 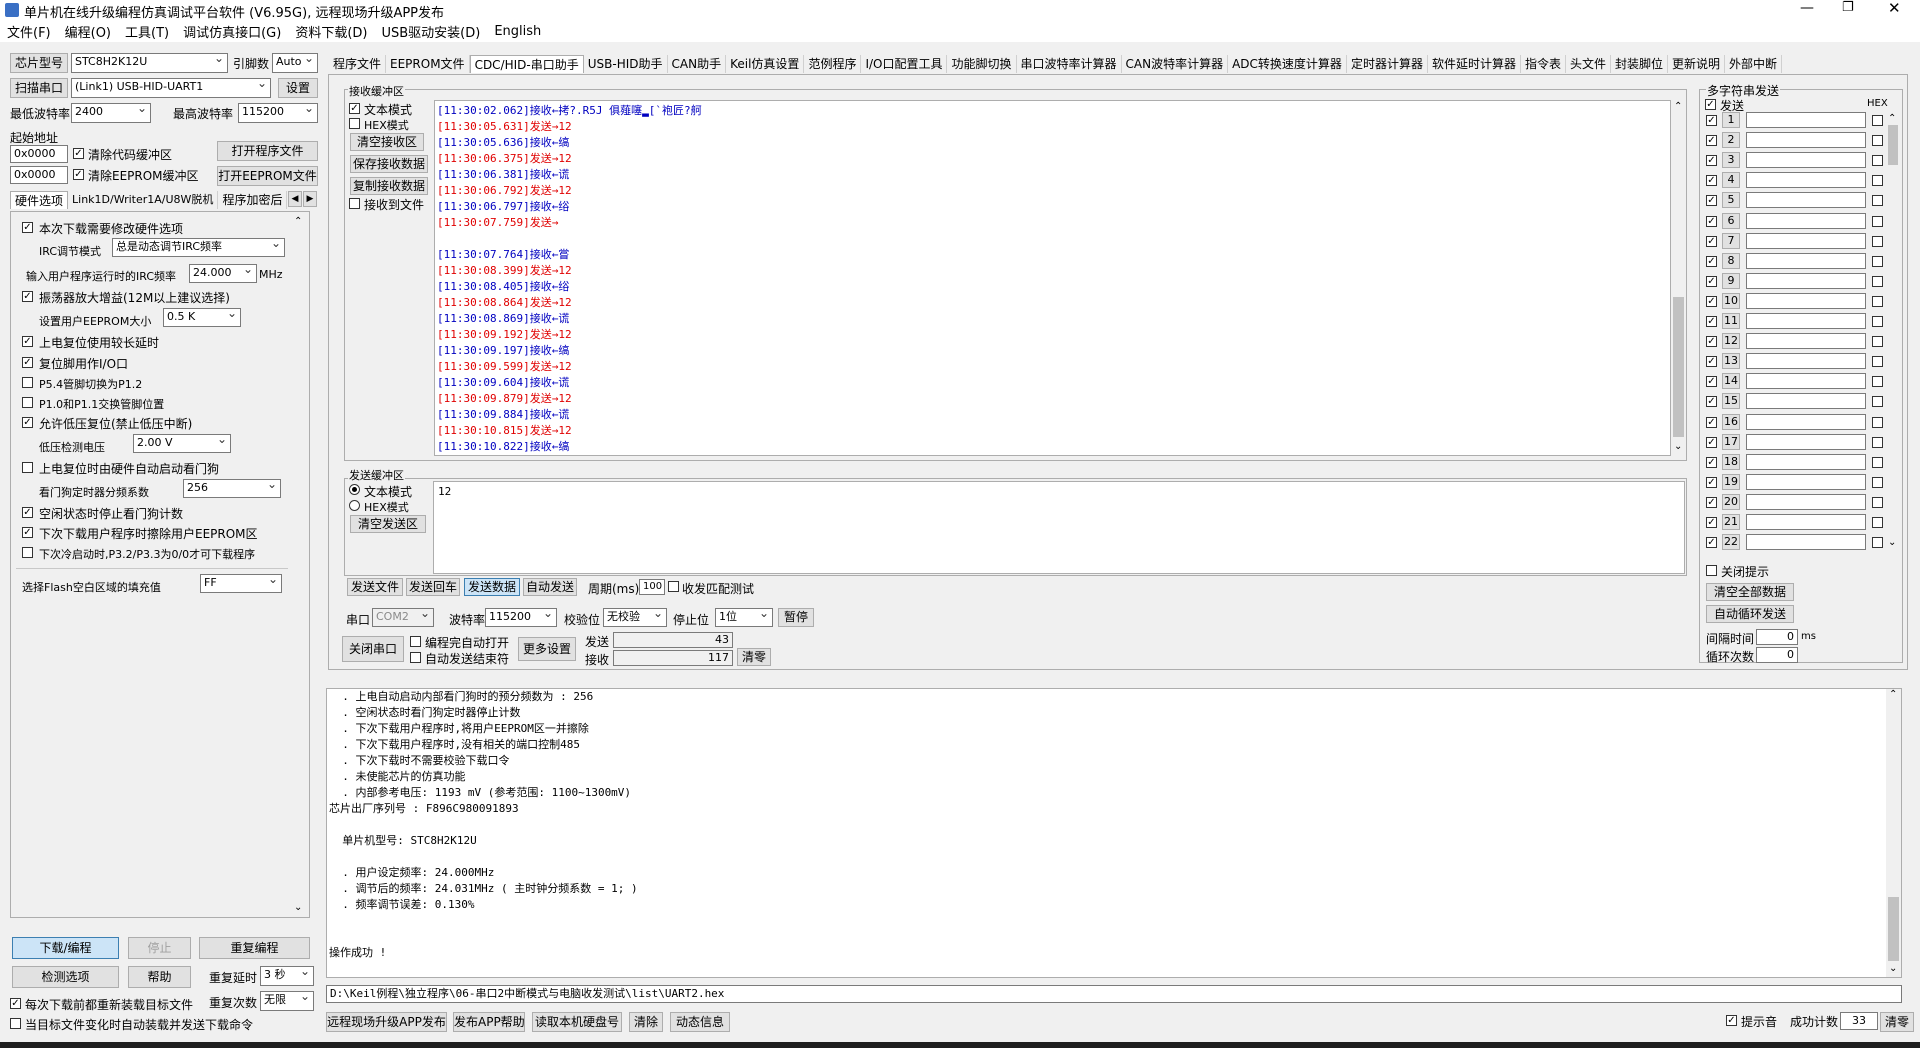 What do you see at coordinates (1731, 361) in the screenshot?
I see `multi-row-send-button: 13` at bounding box center [1731, 361].